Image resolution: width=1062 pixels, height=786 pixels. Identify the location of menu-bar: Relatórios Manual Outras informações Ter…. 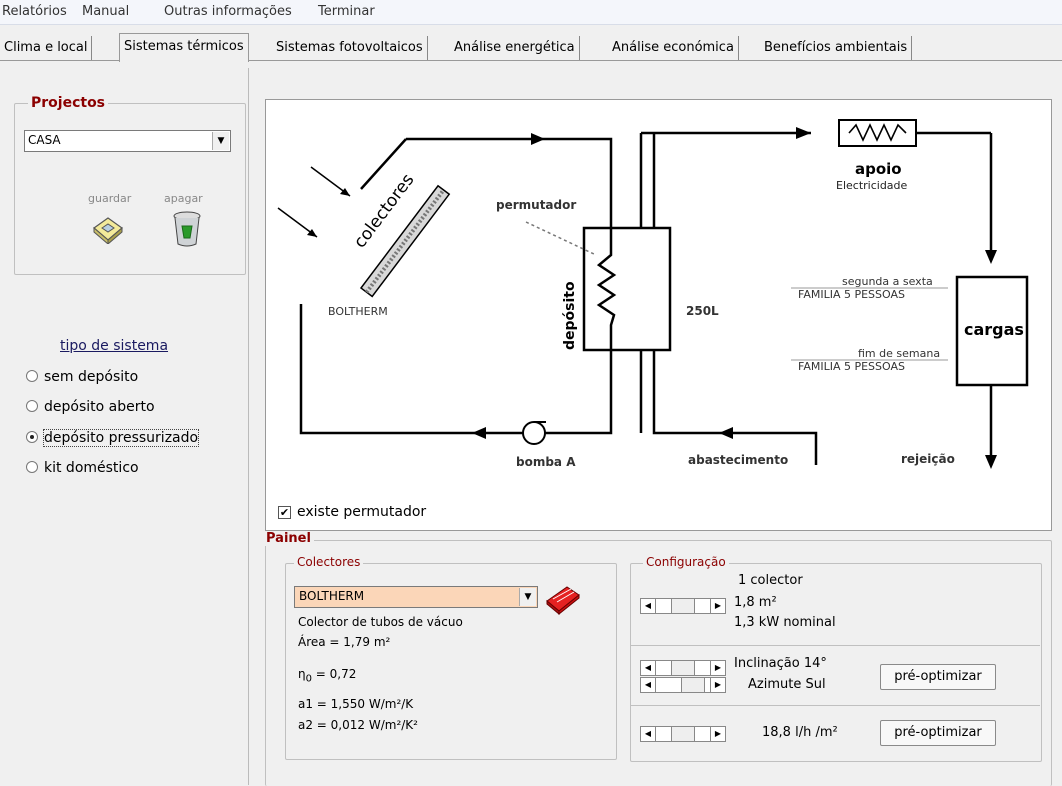
(531, 12).